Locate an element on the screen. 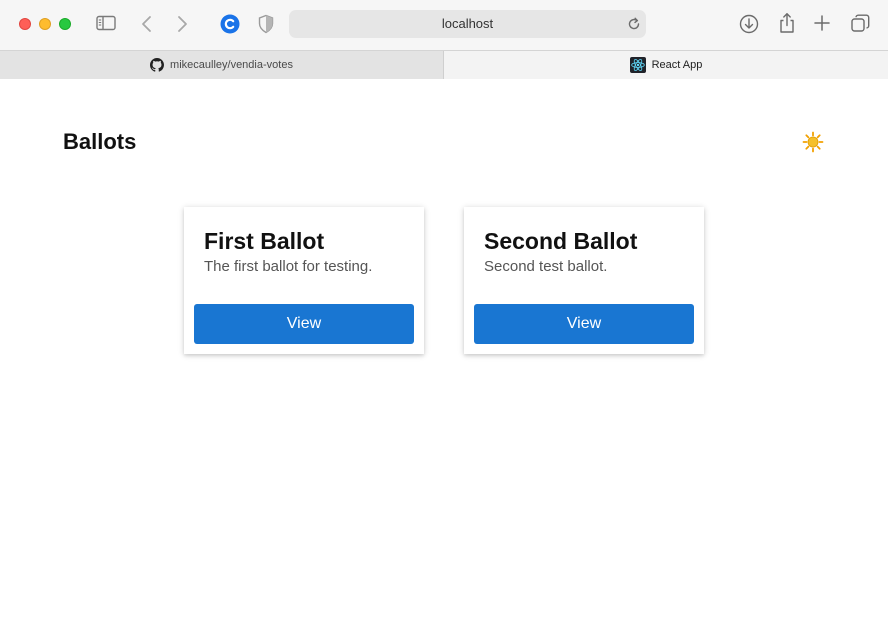 This screenshot has width=888, height=630. share-icon is located at coordinates (787, 23).